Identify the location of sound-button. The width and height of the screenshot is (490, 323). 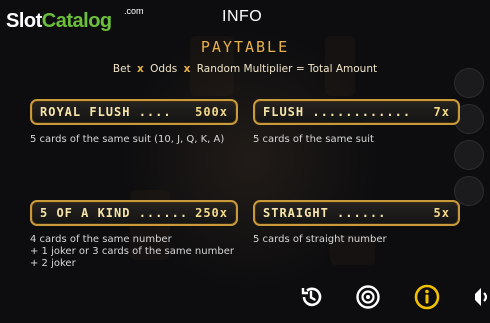
(479, 297).